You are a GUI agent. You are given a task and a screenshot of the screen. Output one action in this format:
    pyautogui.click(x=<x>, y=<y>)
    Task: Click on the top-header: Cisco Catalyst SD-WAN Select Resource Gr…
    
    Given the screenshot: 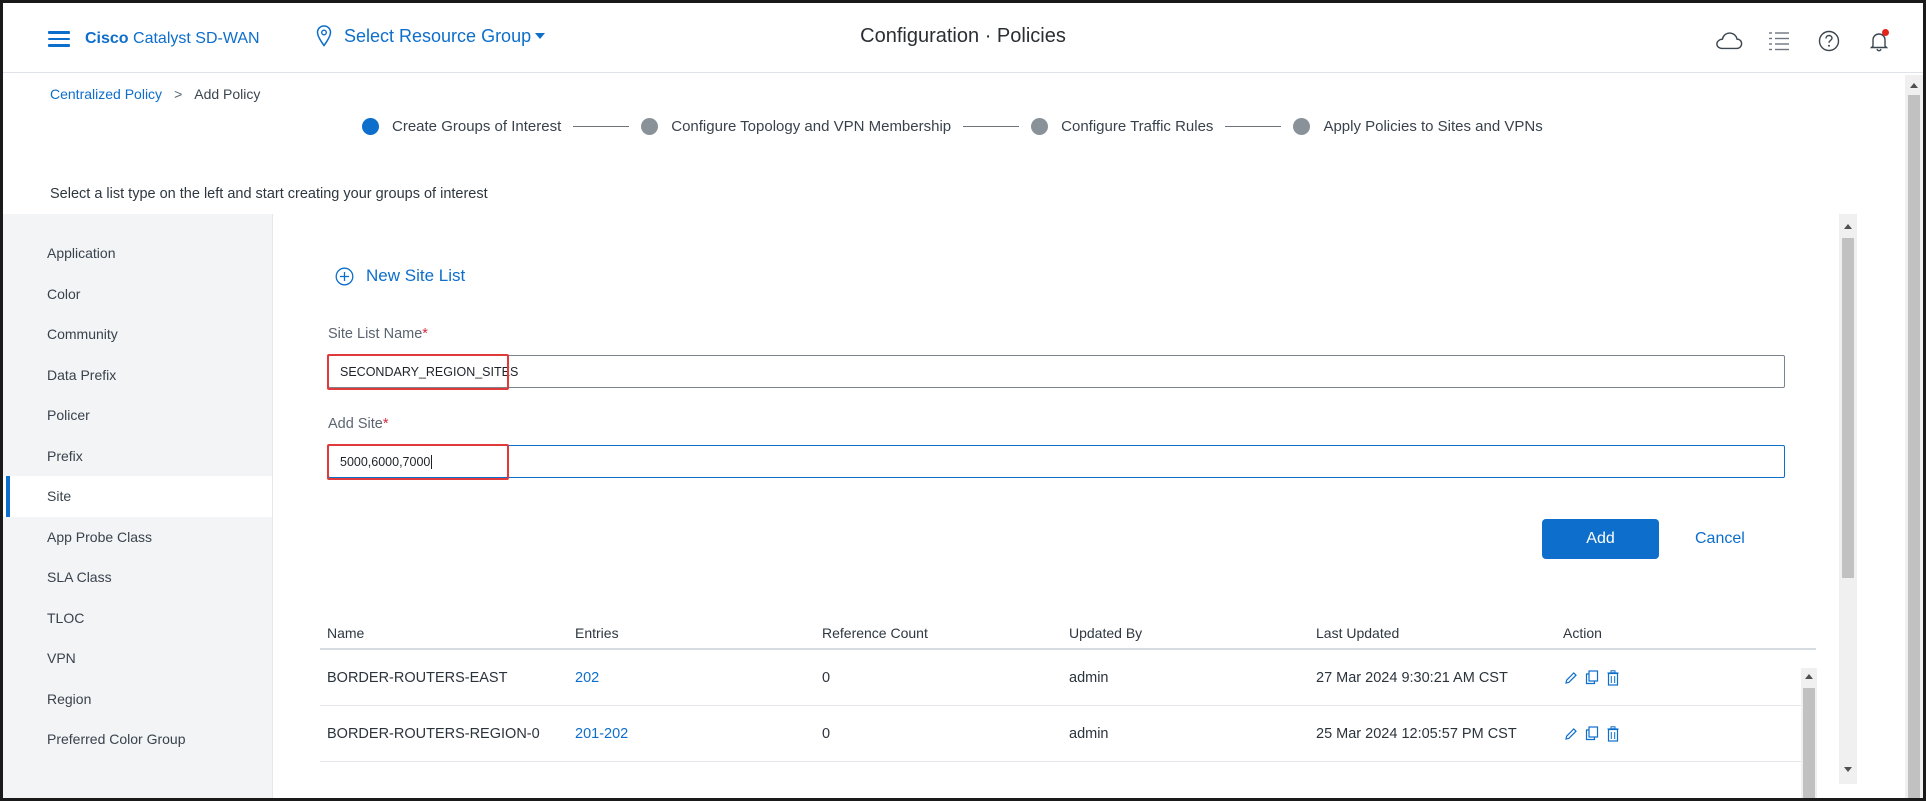 What is the action you would take?
    pyautogui.click(x=963, y=38)
    